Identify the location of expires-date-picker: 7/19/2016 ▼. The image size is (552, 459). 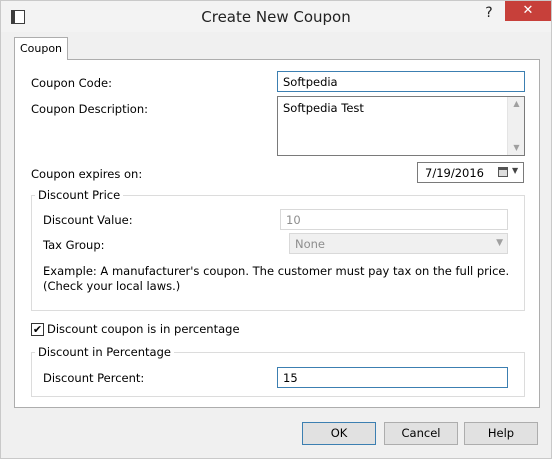
(470, 172).